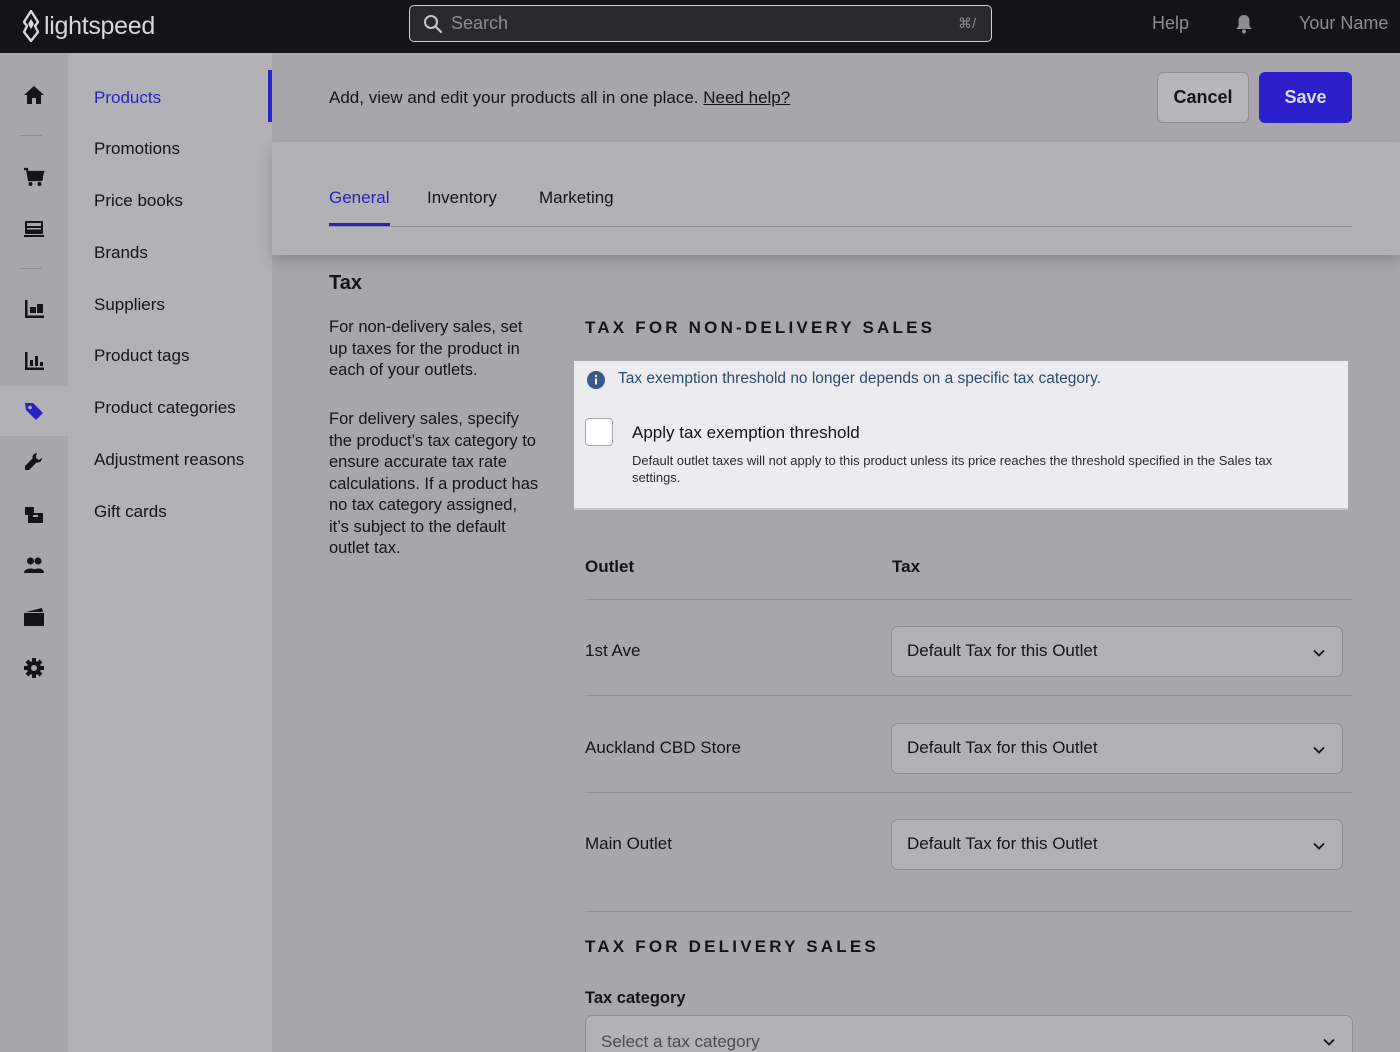 The image size is (1400, 1052). I want to click on subnav-item-promotions: Promotions, so click(137, 149).